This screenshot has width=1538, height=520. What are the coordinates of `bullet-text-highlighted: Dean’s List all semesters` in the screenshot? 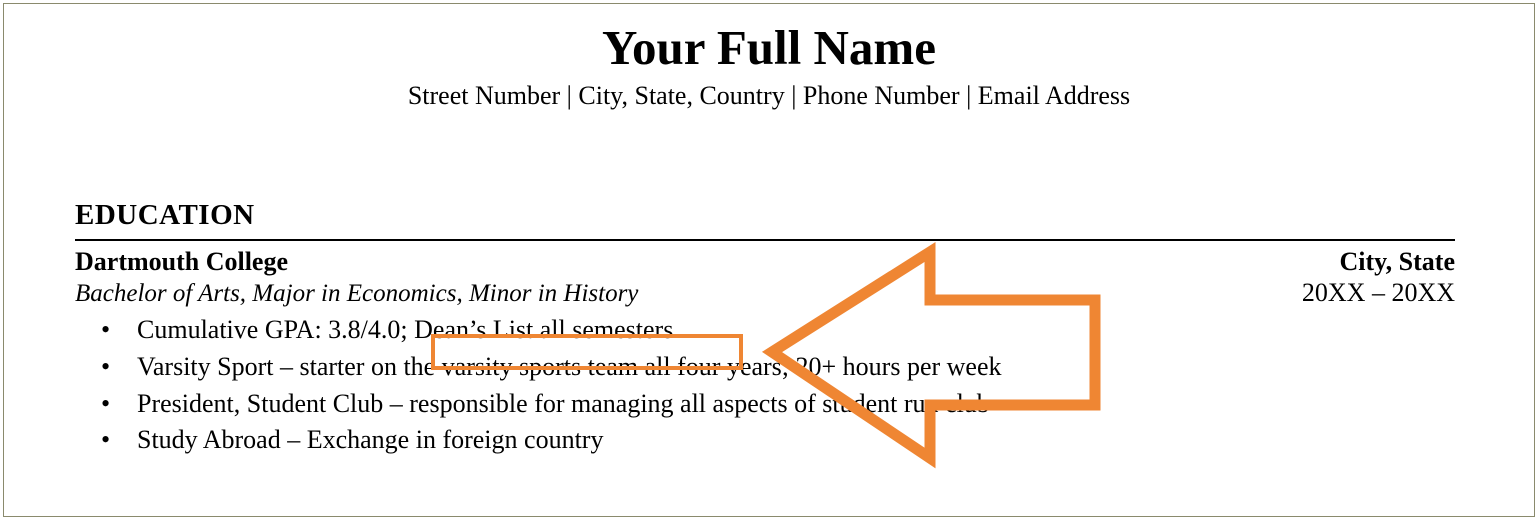 It's located at (544, 330).